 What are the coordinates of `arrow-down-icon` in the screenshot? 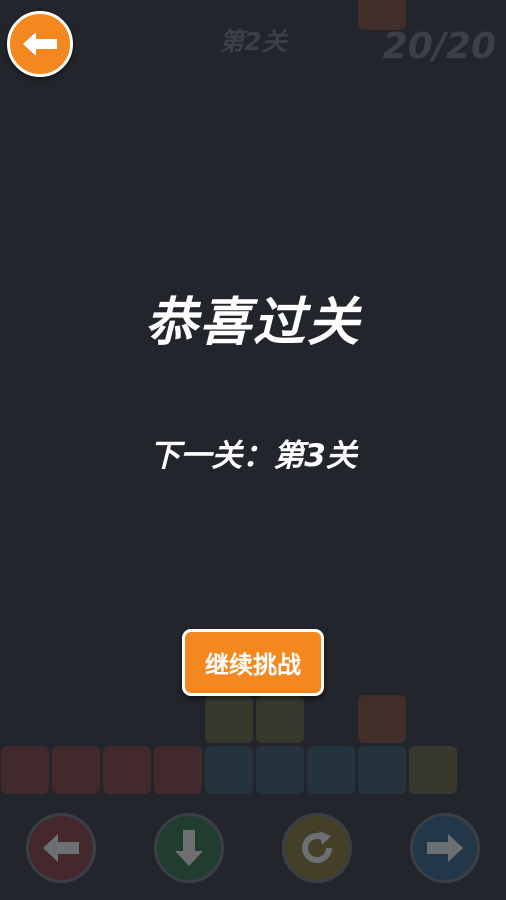 It's located at (189, 848).